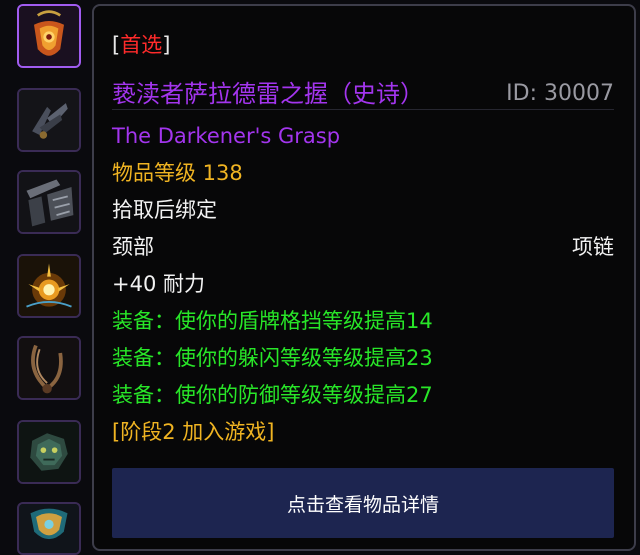 The height and width of the screenshot is (555, 640). I want to click on item-type: 项链, so click(593, 247).